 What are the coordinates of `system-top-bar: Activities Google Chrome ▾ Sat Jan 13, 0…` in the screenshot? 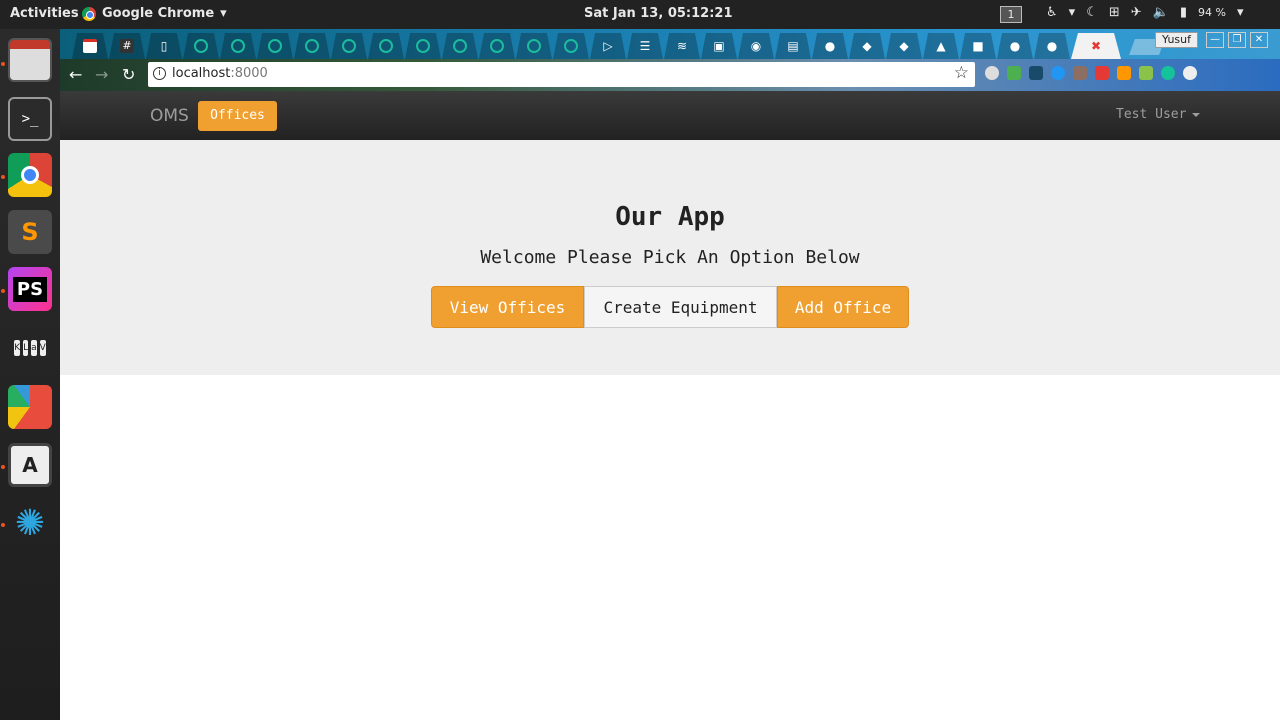 It's located at (640, 14).